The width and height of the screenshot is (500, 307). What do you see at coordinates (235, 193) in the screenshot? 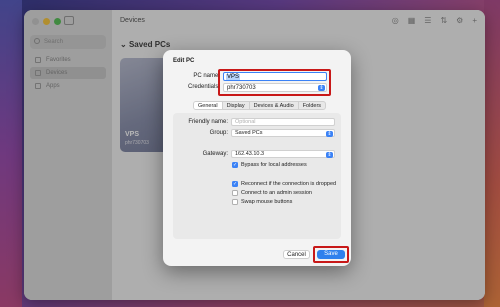
I see `admin-session-checkbox` at bounding box center [235, 193].